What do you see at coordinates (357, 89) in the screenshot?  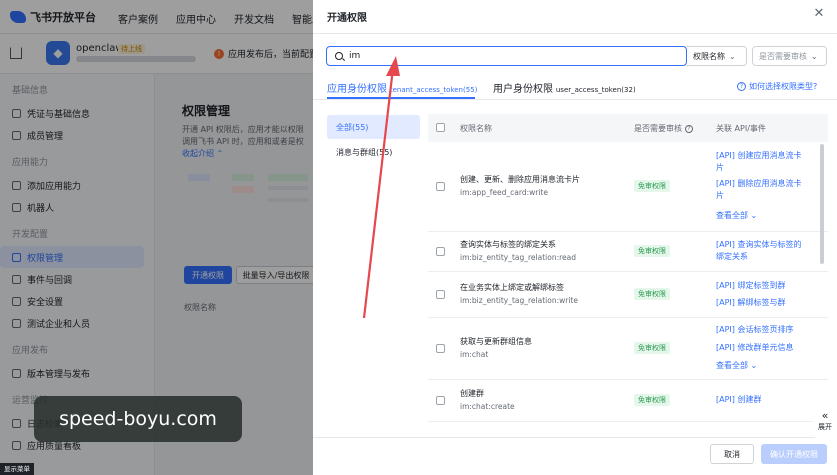 I see `tab-label: 应用身份权限` at bounding box center [357, 89].